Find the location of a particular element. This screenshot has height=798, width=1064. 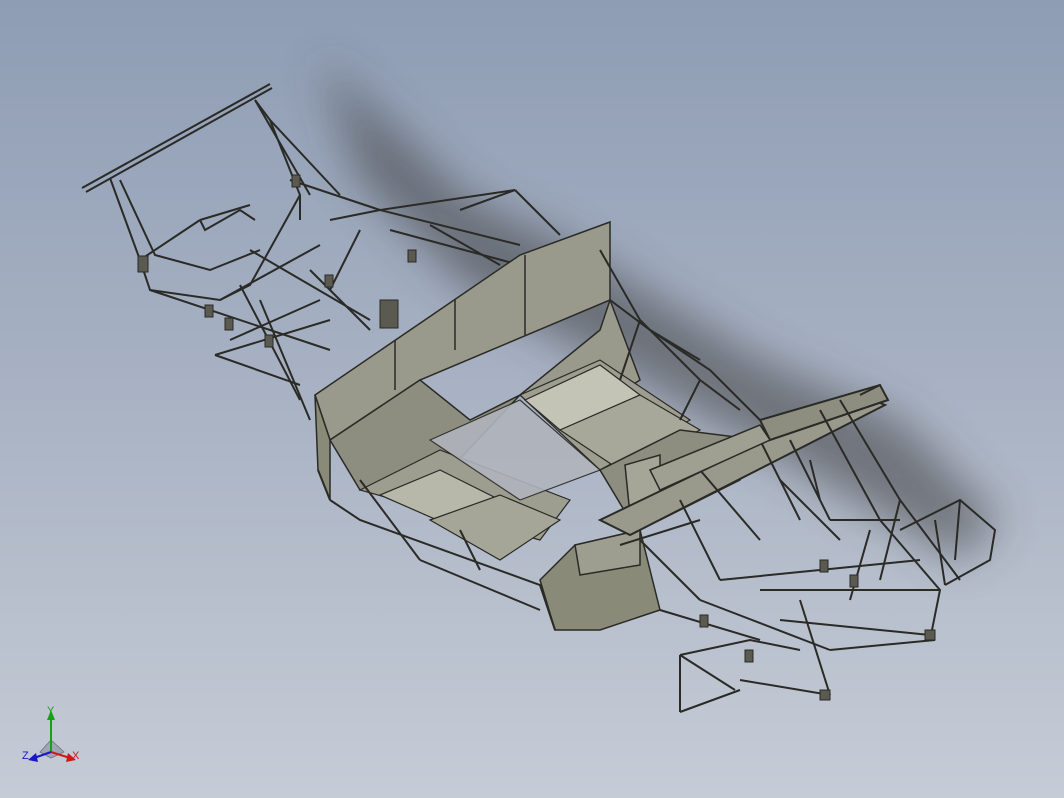

axis-y-label: Y is located at coordinates (51, 711).